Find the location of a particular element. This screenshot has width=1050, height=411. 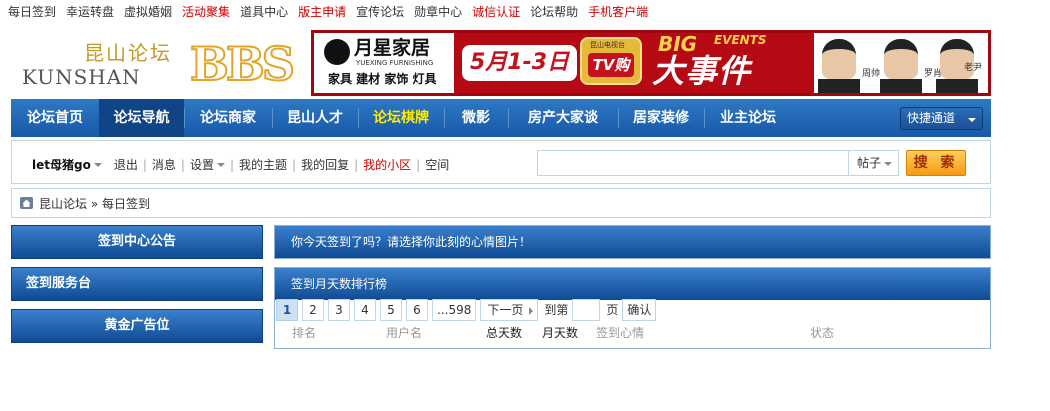

nav-item: 微影 is located at coordinates (476, 118).